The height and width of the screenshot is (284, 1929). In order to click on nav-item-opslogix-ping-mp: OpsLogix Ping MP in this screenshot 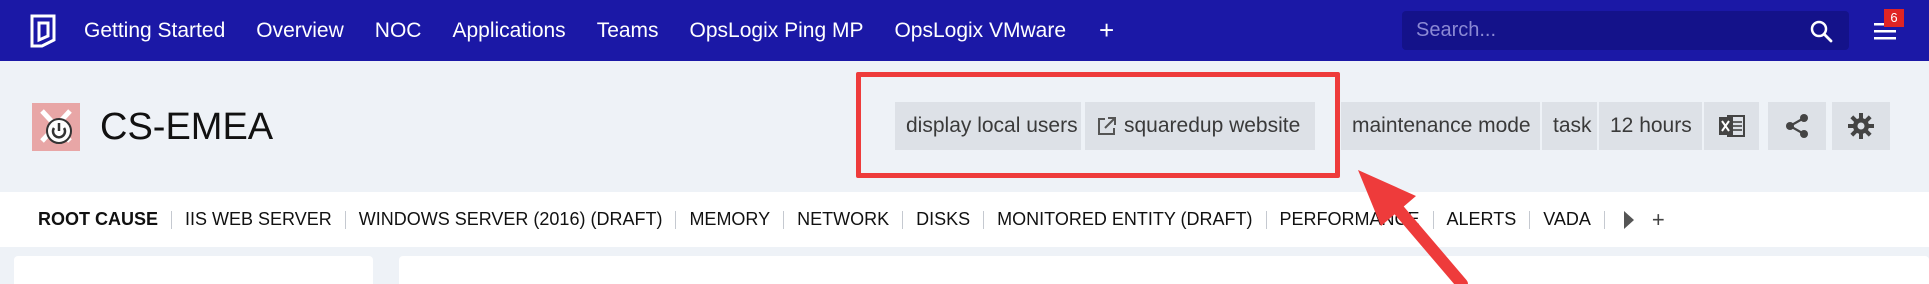, I will do `click(777, 30)`.